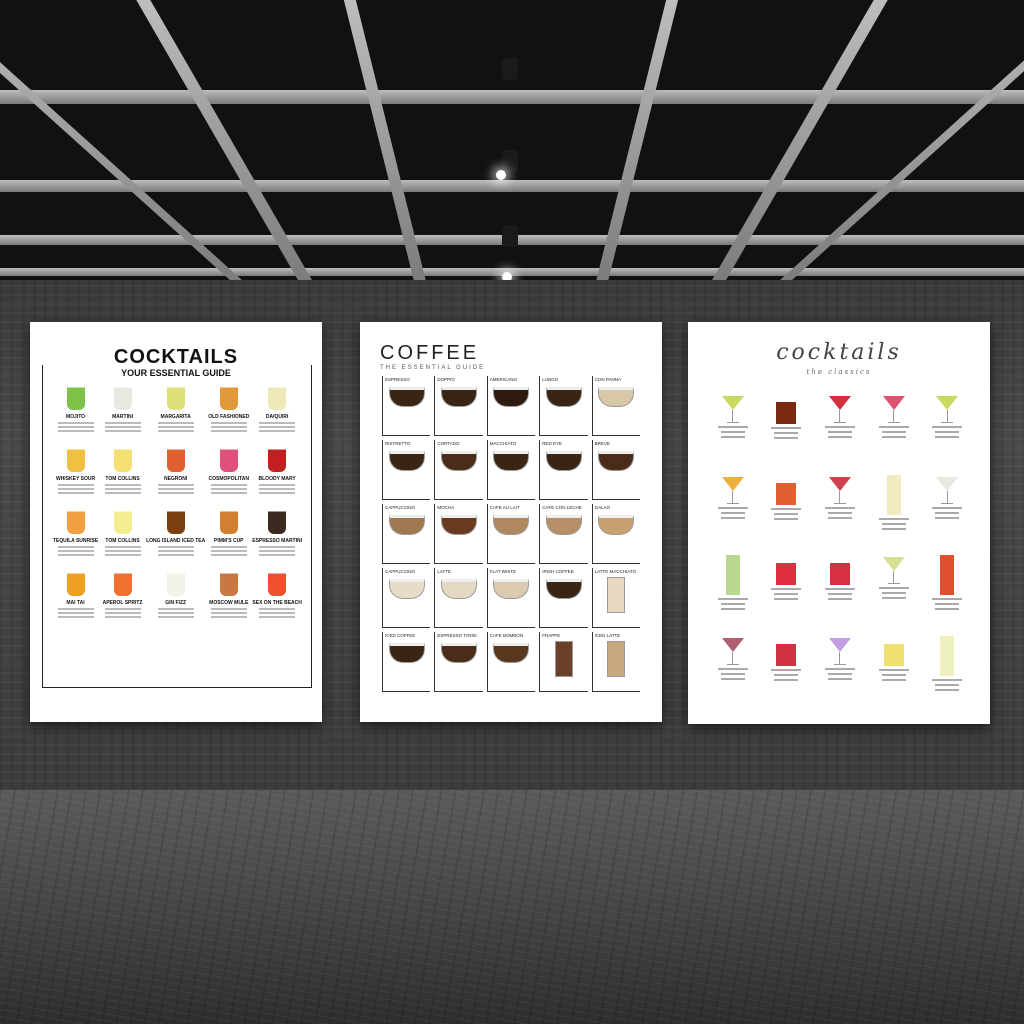 The image size is (1024, 1024). What do you see at coordinates (400, 635) in the screenshot?
I see `coffee-name: ICED COFFEE` at bounding box center [400, 635].